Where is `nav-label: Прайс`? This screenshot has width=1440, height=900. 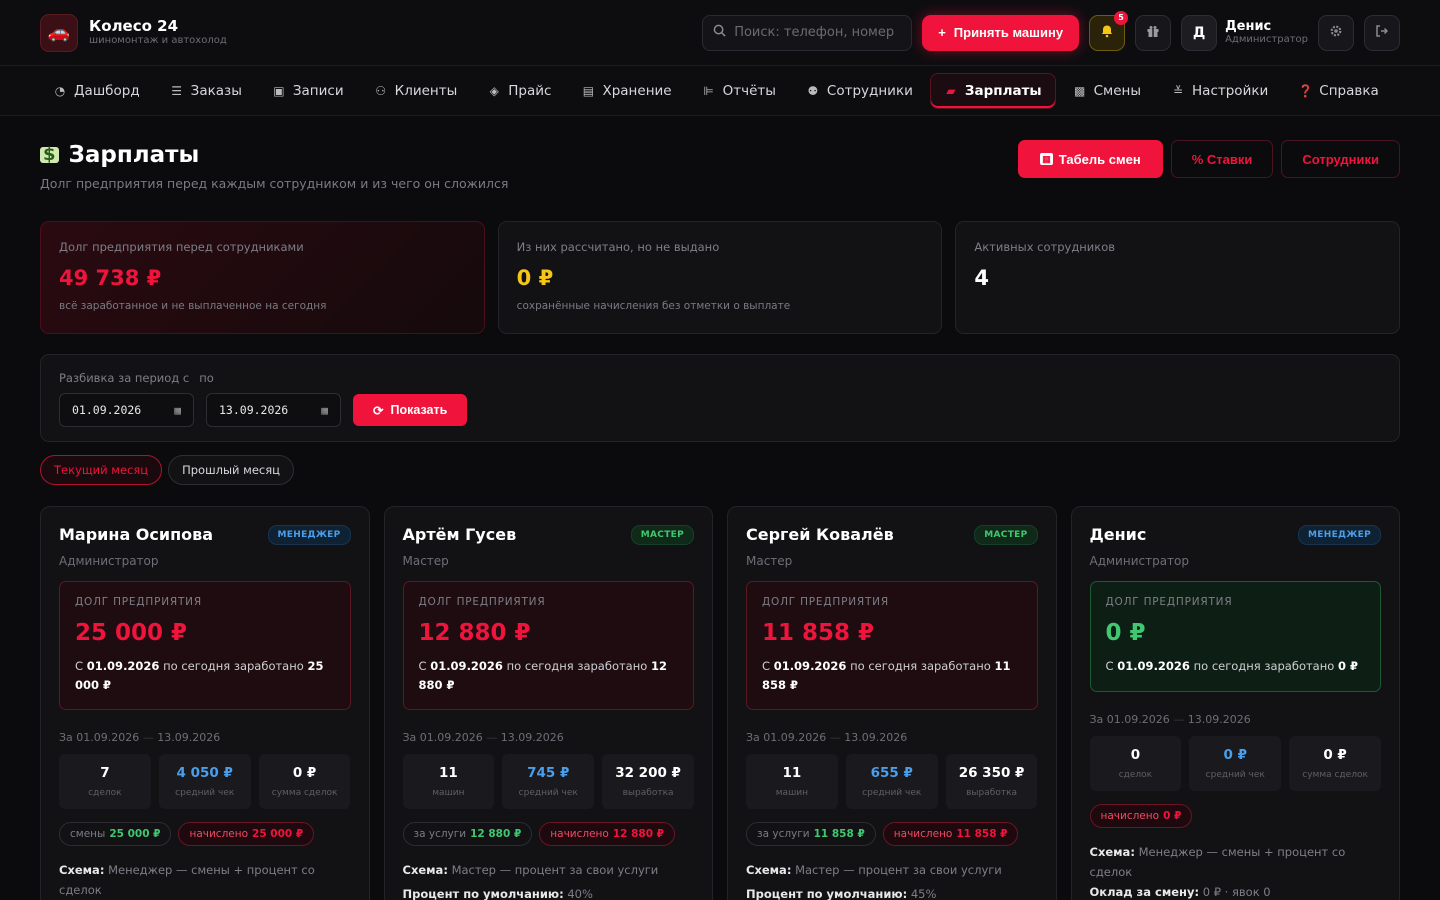 nav-label: Прайс is located at coordinates (530, 90).